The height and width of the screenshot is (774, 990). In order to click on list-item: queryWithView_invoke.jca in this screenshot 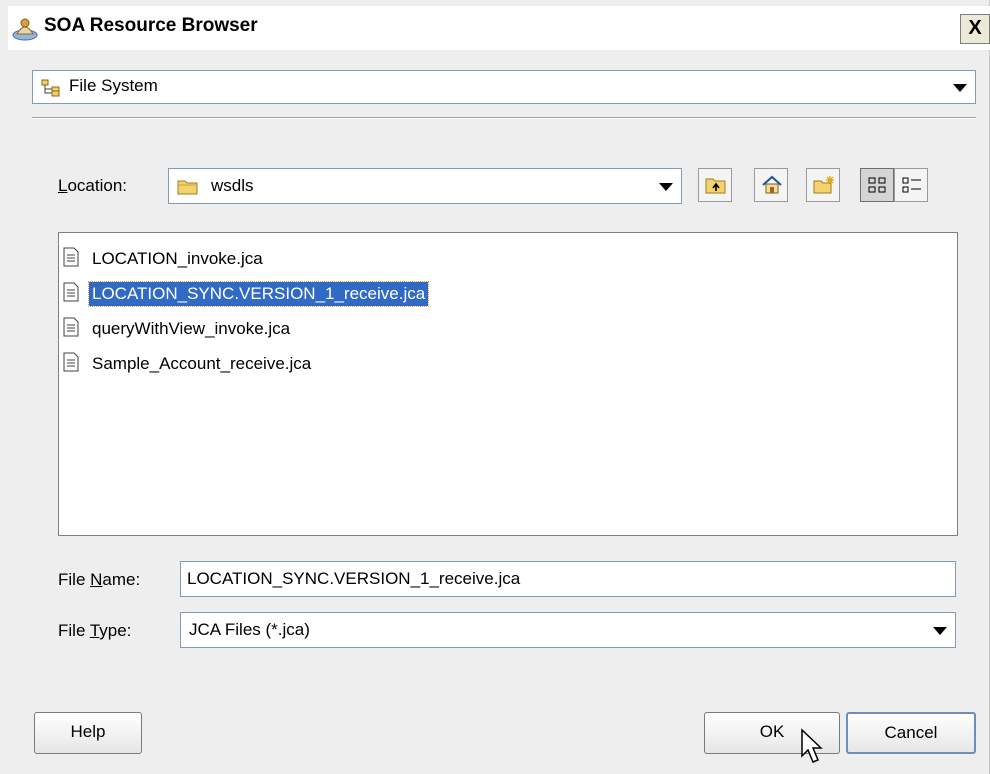, I will do `click(178, 329)`.